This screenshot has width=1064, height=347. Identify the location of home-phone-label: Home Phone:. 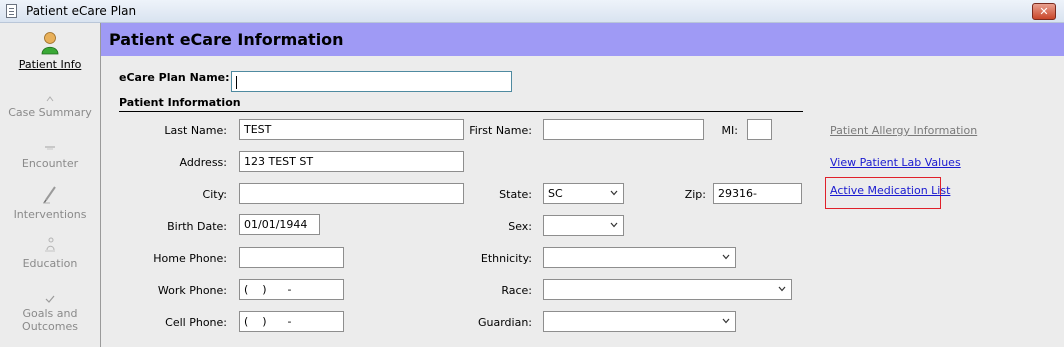
(190, 258).